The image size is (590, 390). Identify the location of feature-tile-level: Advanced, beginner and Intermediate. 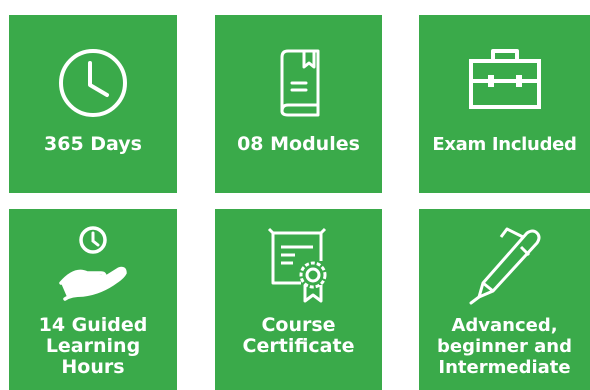
(504, 299).